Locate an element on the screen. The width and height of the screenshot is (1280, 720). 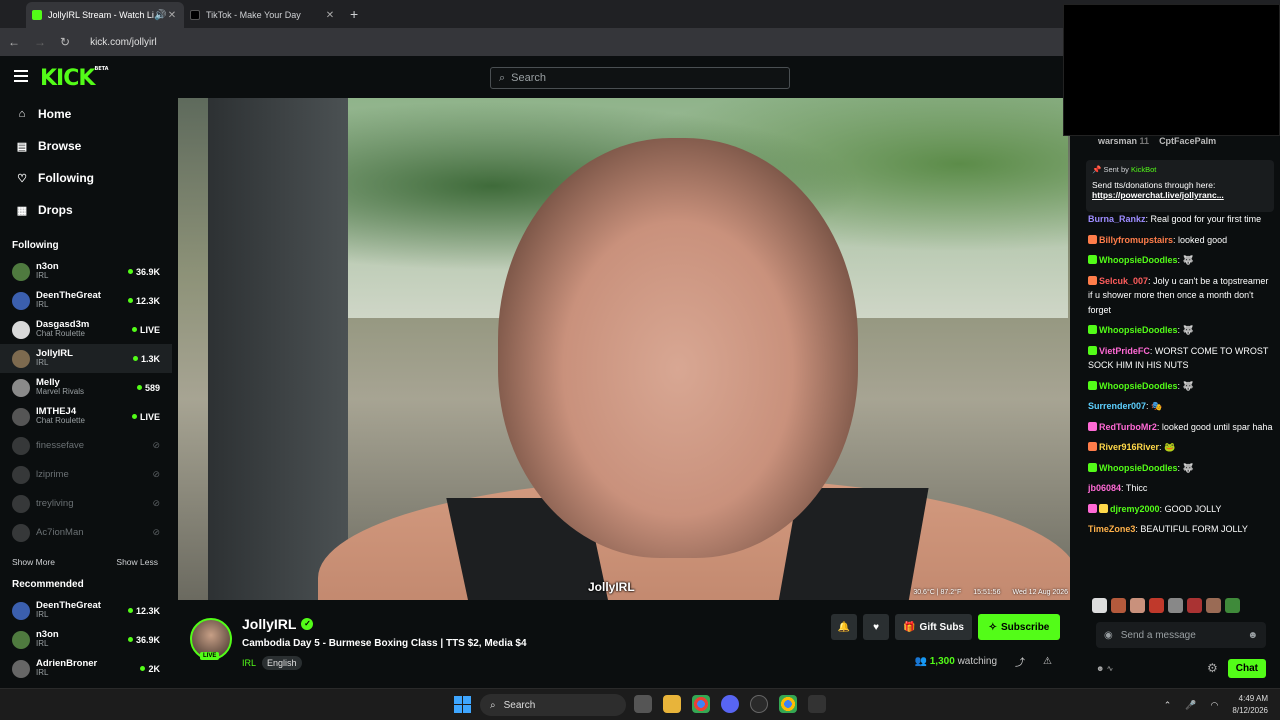
new-tab-button: + is located at coordinates (354, 17).